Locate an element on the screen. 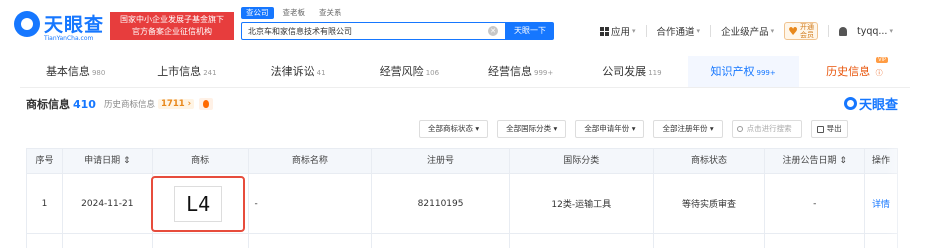 The width and height of the screenshot is (946, 248). export-label: 导出 is located at coordinates (834, 128).